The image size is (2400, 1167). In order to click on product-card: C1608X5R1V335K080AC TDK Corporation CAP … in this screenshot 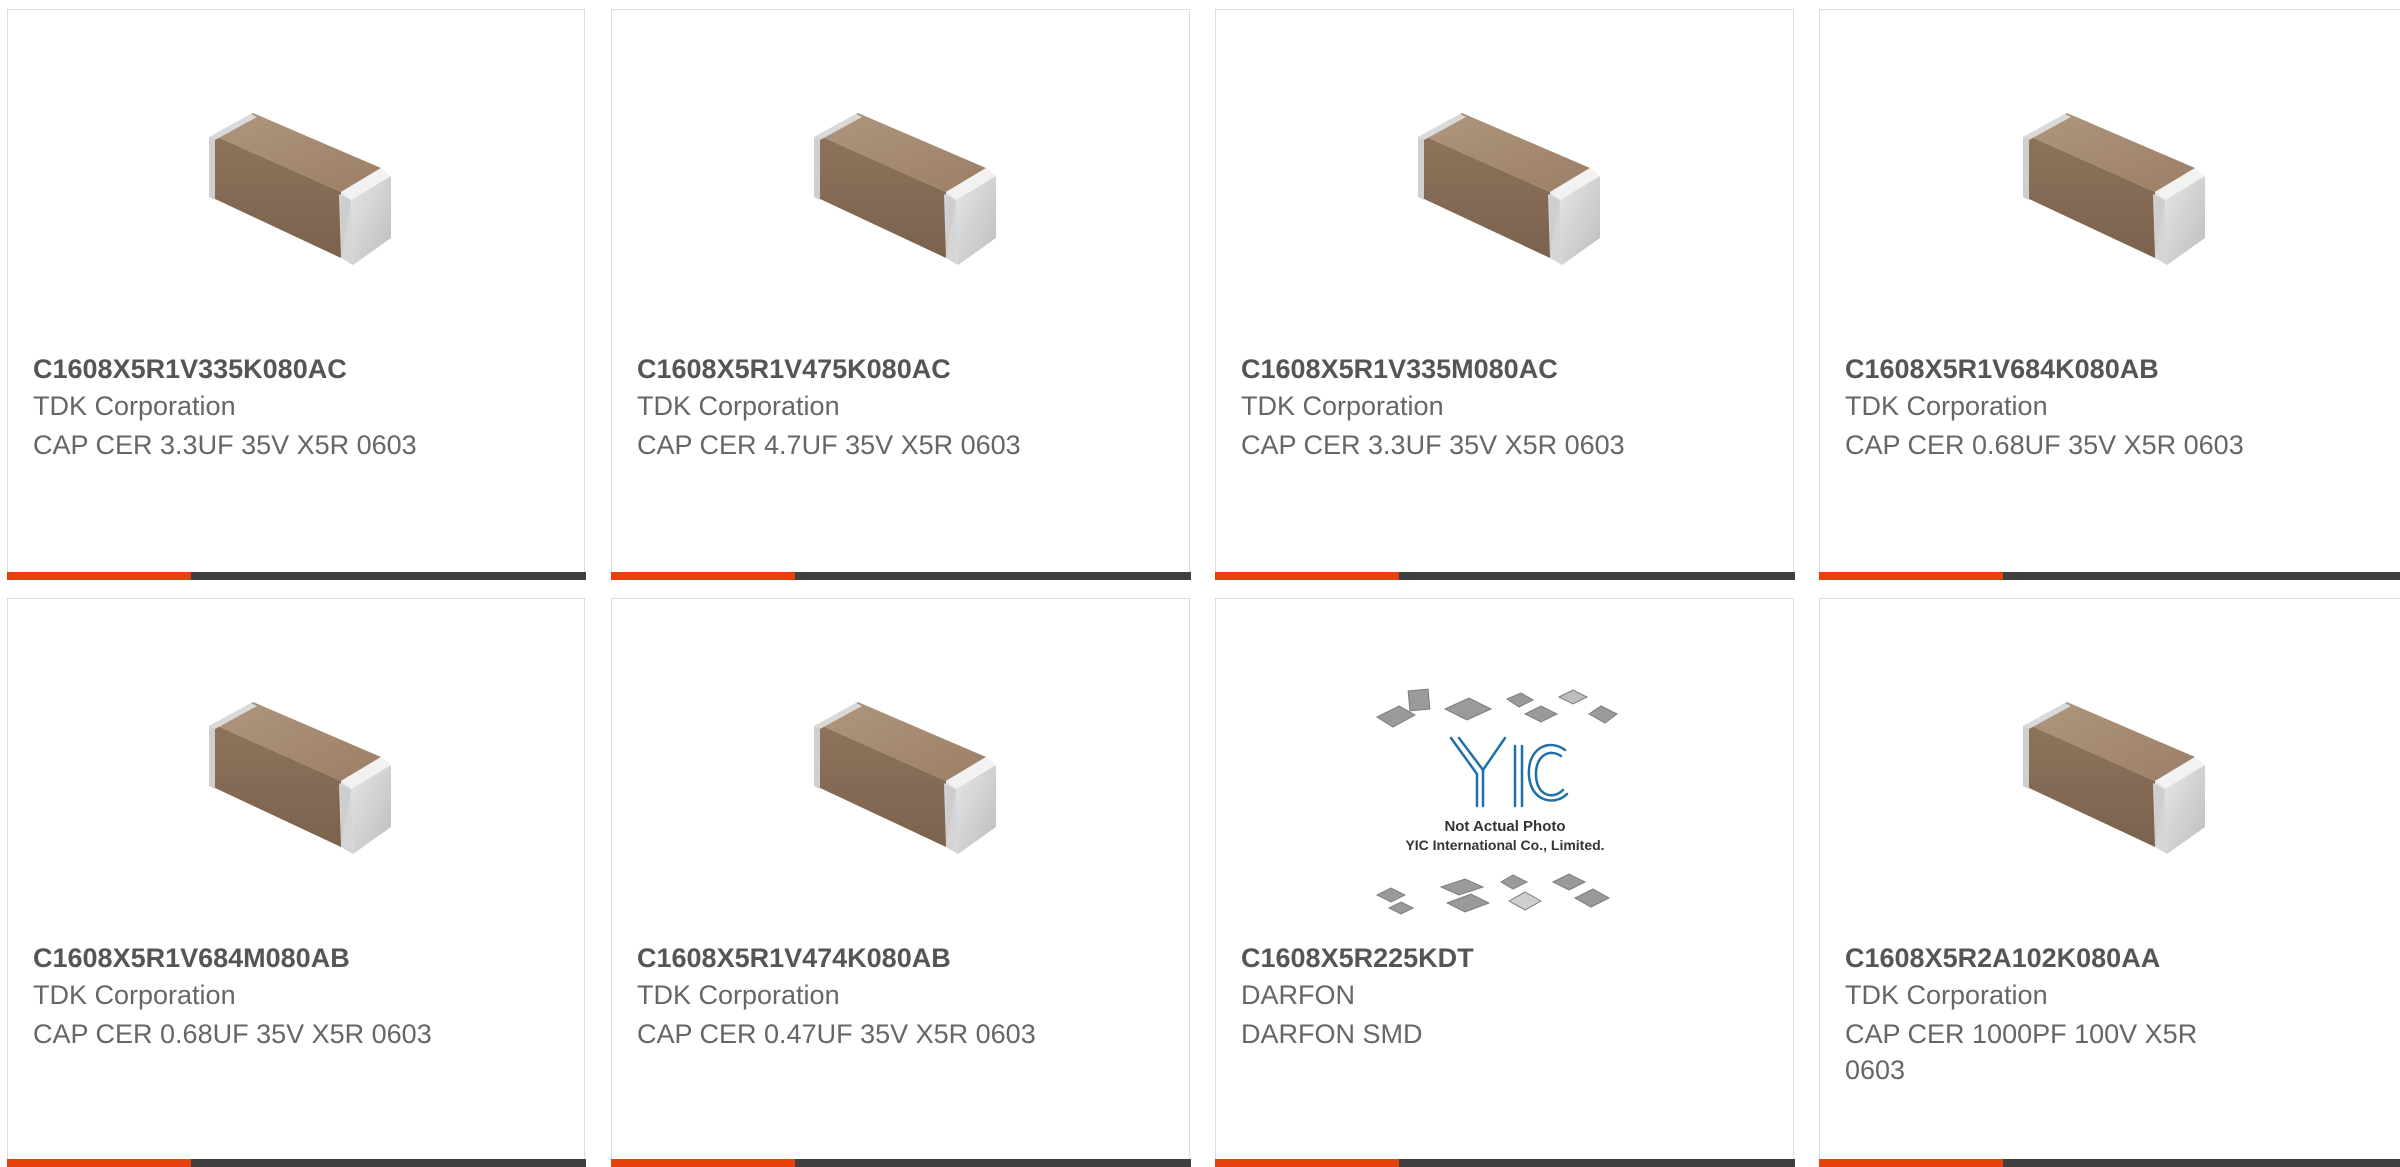, I will do `click(296, 294)`.